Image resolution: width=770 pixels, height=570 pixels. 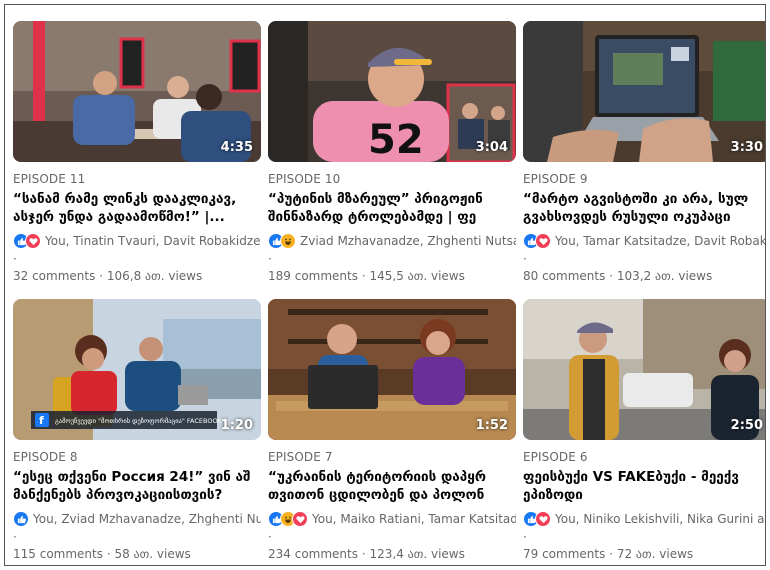 I want to click on reactions-row: Zviad Mzhavanadze, Zhghenti Nutsa and, so click(x=392, y=241).